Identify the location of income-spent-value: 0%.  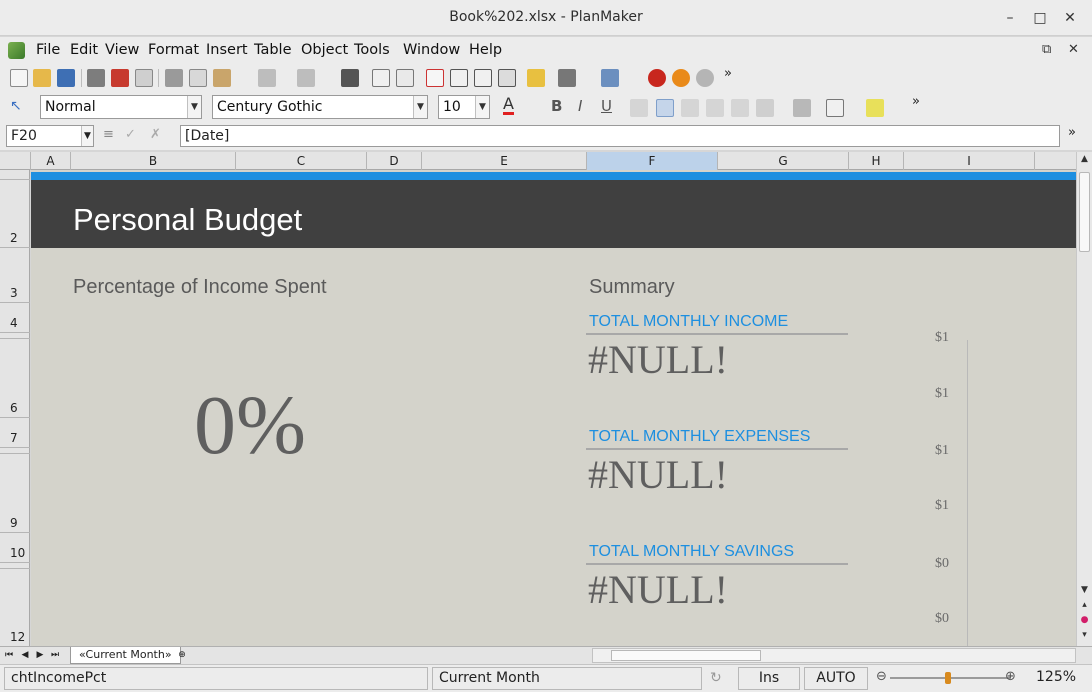
(250, 425).